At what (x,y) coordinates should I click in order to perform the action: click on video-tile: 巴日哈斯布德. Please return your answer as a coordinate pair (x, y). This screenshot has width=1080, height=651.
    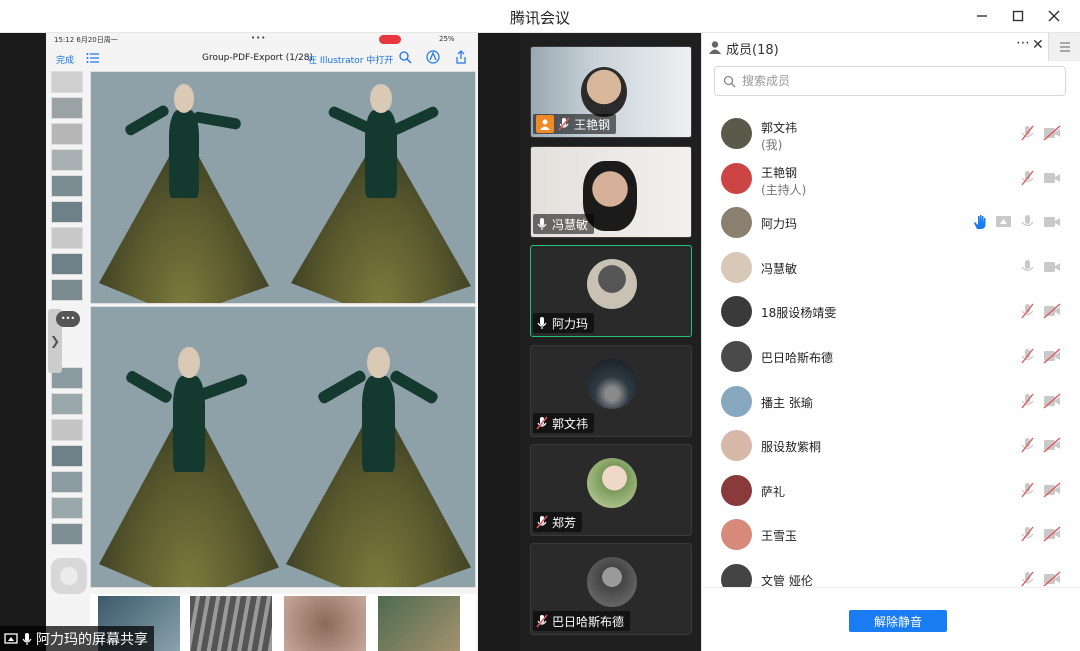
    Looking at the image, I should click on (611, 589).